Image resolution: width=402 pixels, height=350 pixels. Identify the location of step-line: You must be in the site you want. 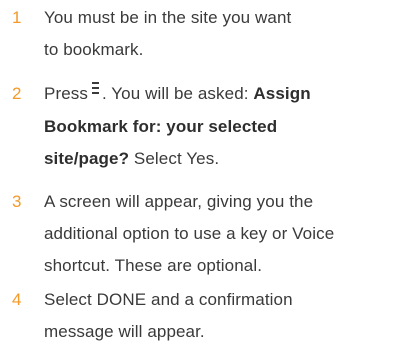
(168, 17).